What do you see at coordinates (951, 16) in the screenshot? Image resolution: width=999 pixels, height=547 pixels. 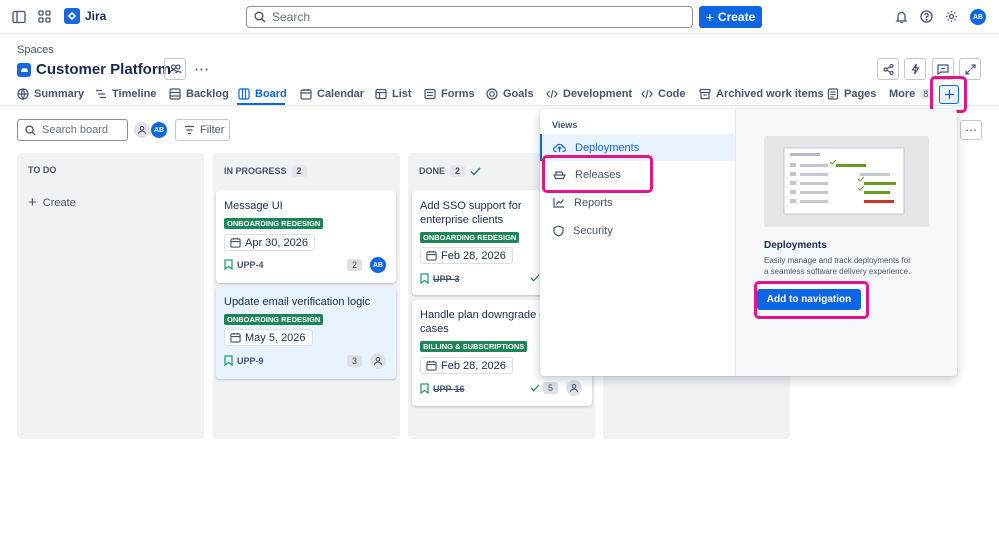 I see `settings-gear-icon` at bounding box center [951, 16].